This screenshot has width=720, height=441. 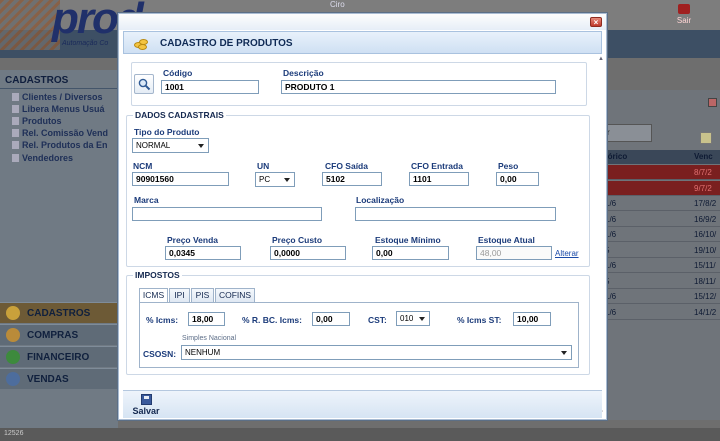 What do you see at coordinates (146, 200) in the screenshot?
I see `marca-label: Marca` at bounding box center [146, 200].